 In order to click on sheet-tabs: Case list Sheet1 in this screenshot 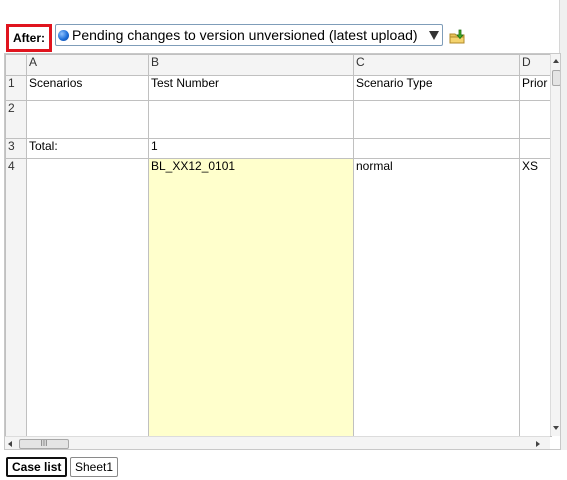, I will do `click(283, 465)`.